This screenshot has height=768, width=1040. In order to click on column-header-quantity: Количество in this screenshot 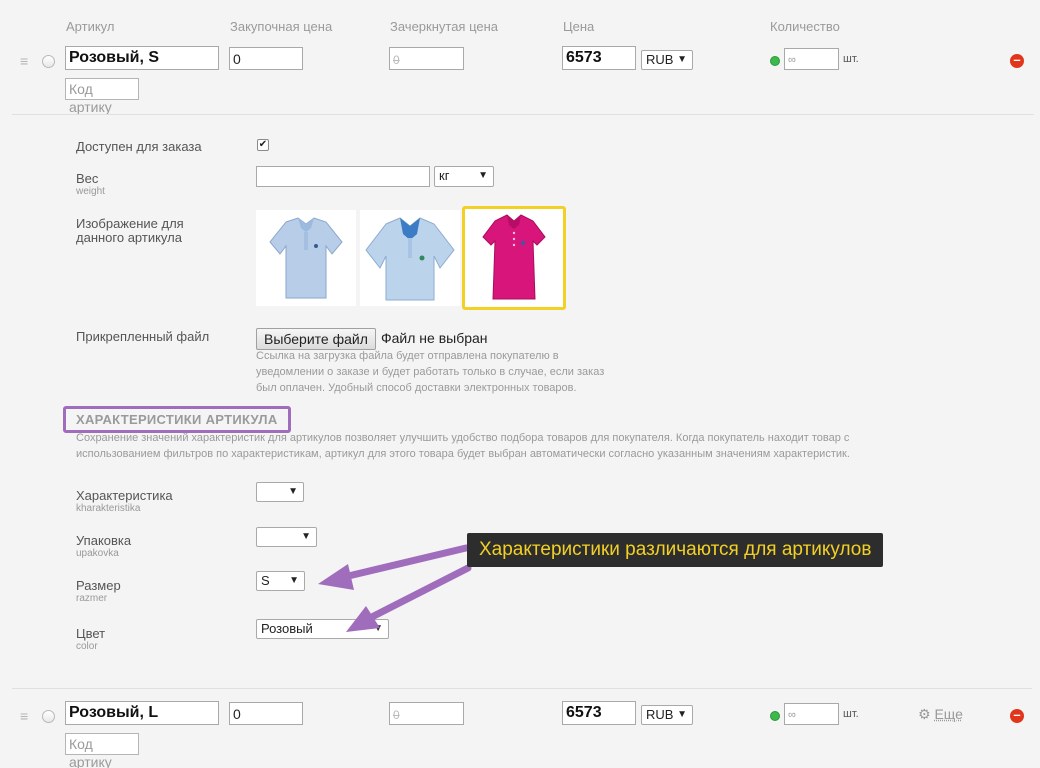, I will do `click(805, 26)`.